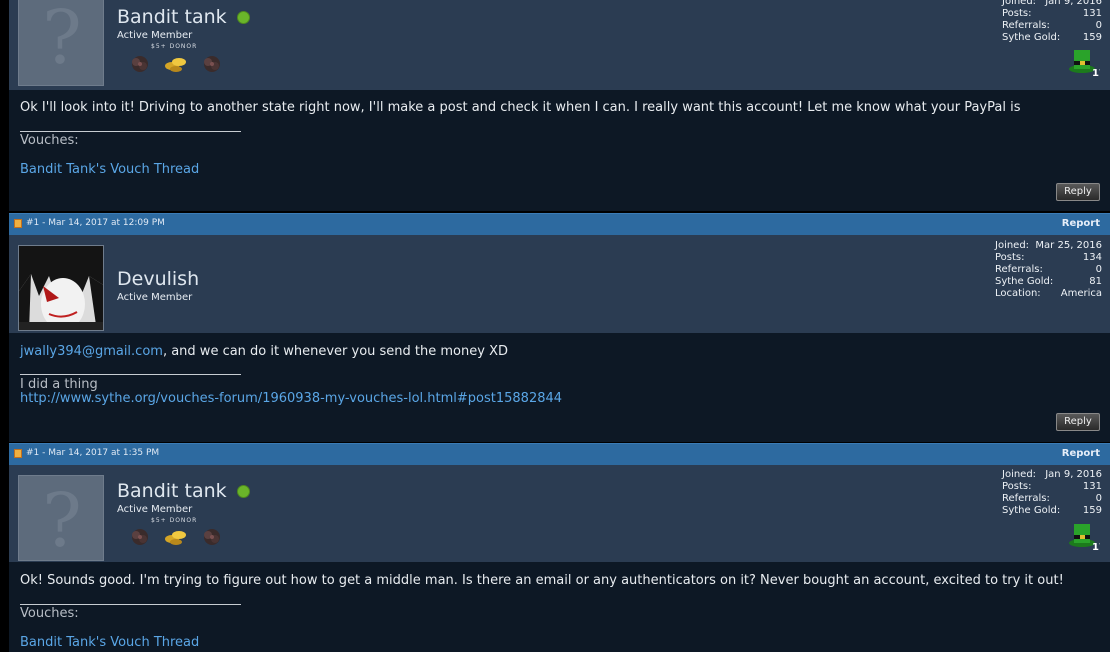 The width and height of the screenshot is (1110, 652). I want to click on stat-value: 131, so click(1092, 486).